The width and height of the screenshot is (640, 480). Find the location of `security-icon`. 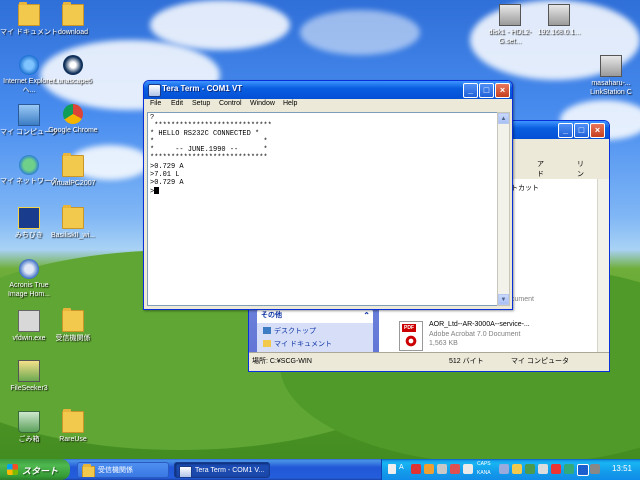

security-icon is located at coordinates (517, 469).